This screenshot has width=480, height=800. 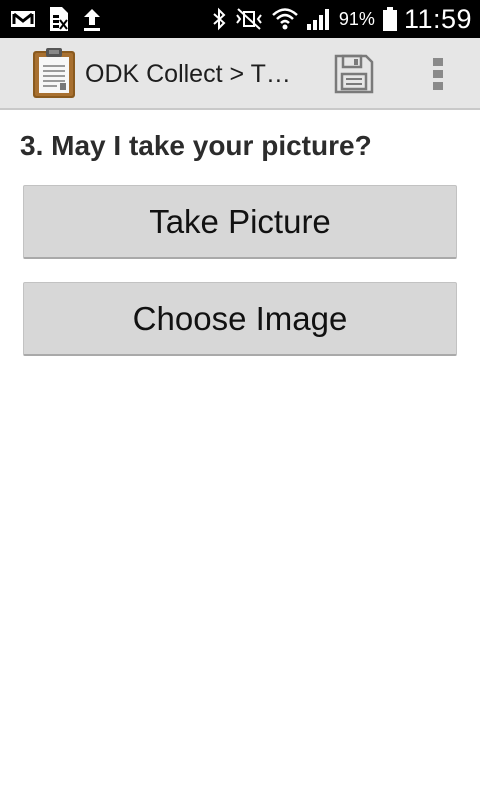 What do you see at coordinates (389, 19) in the screenshot?
I see `battery-icon` at bounding box center [389, 19].